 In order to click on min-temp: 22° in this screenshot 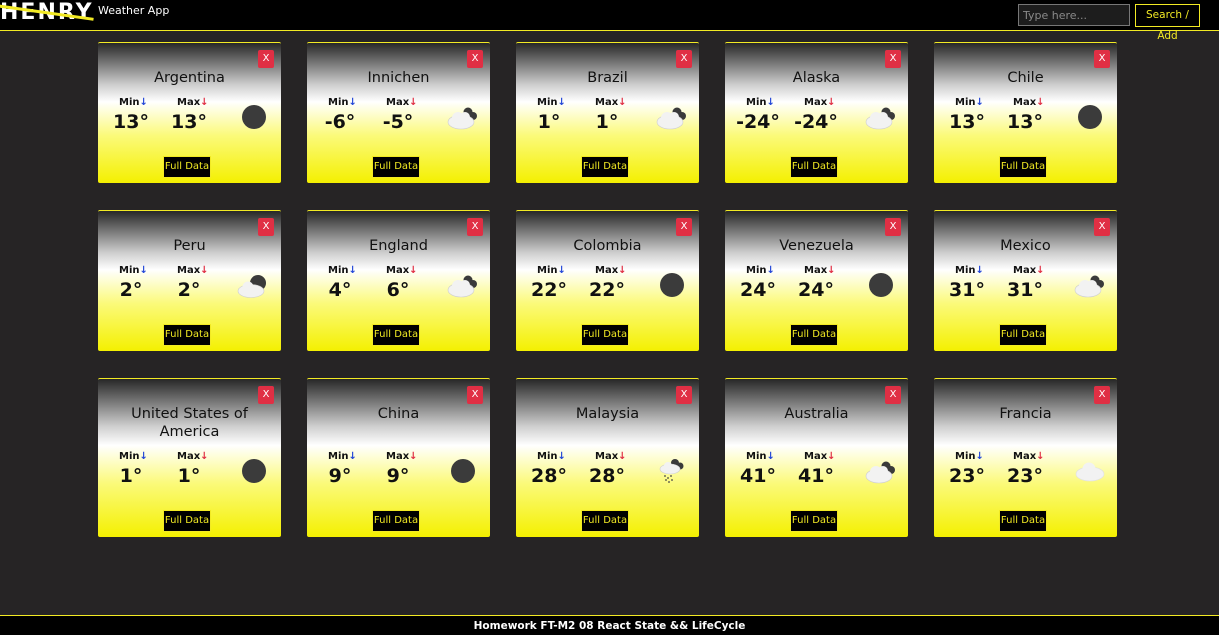, I will do `click(549, 290)`.